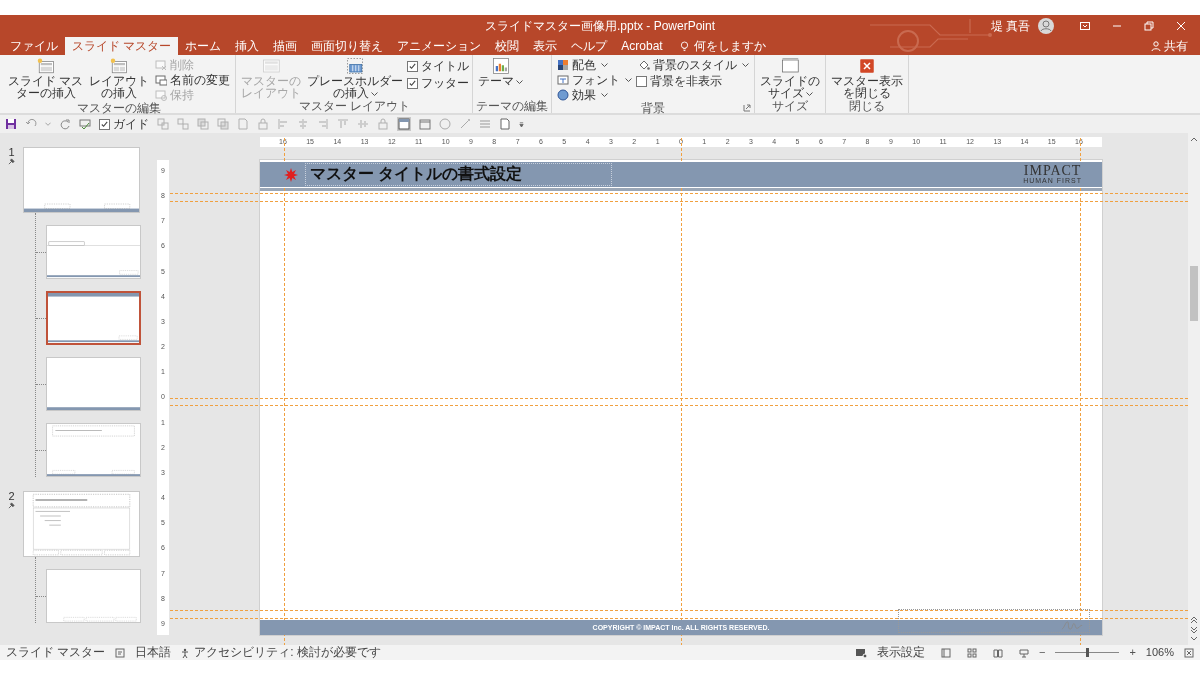 The height and width of the screenshot is (675, 1200). Describe the element at coordinates (56, 652) in the screenshot. I see `view-mode-label: スライド マスター` at that location.